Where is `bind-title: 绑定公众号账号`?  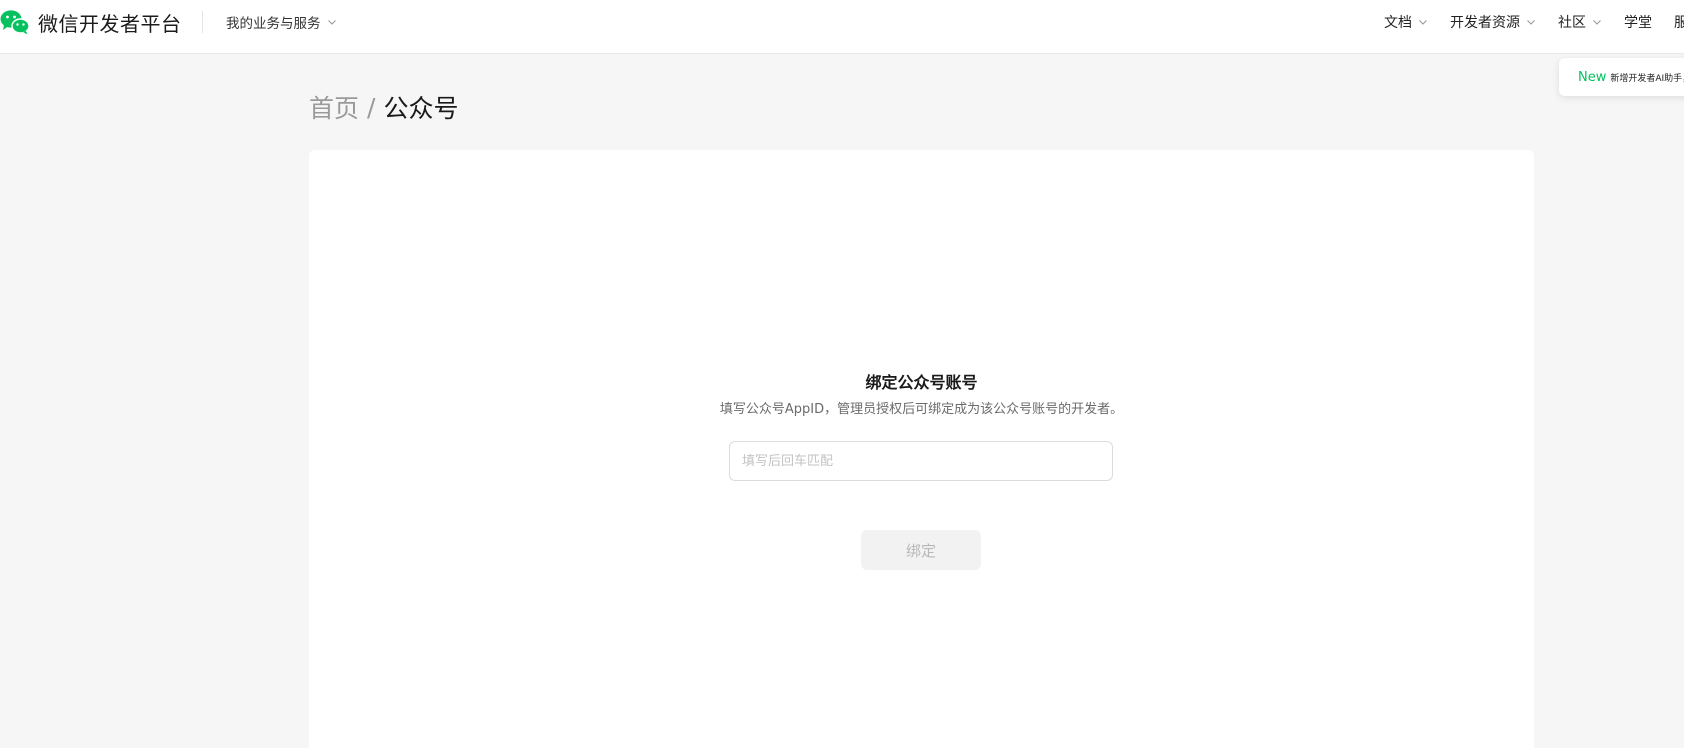 bind-title: 绑定公众号账号 is located at coordinates (921, 382).